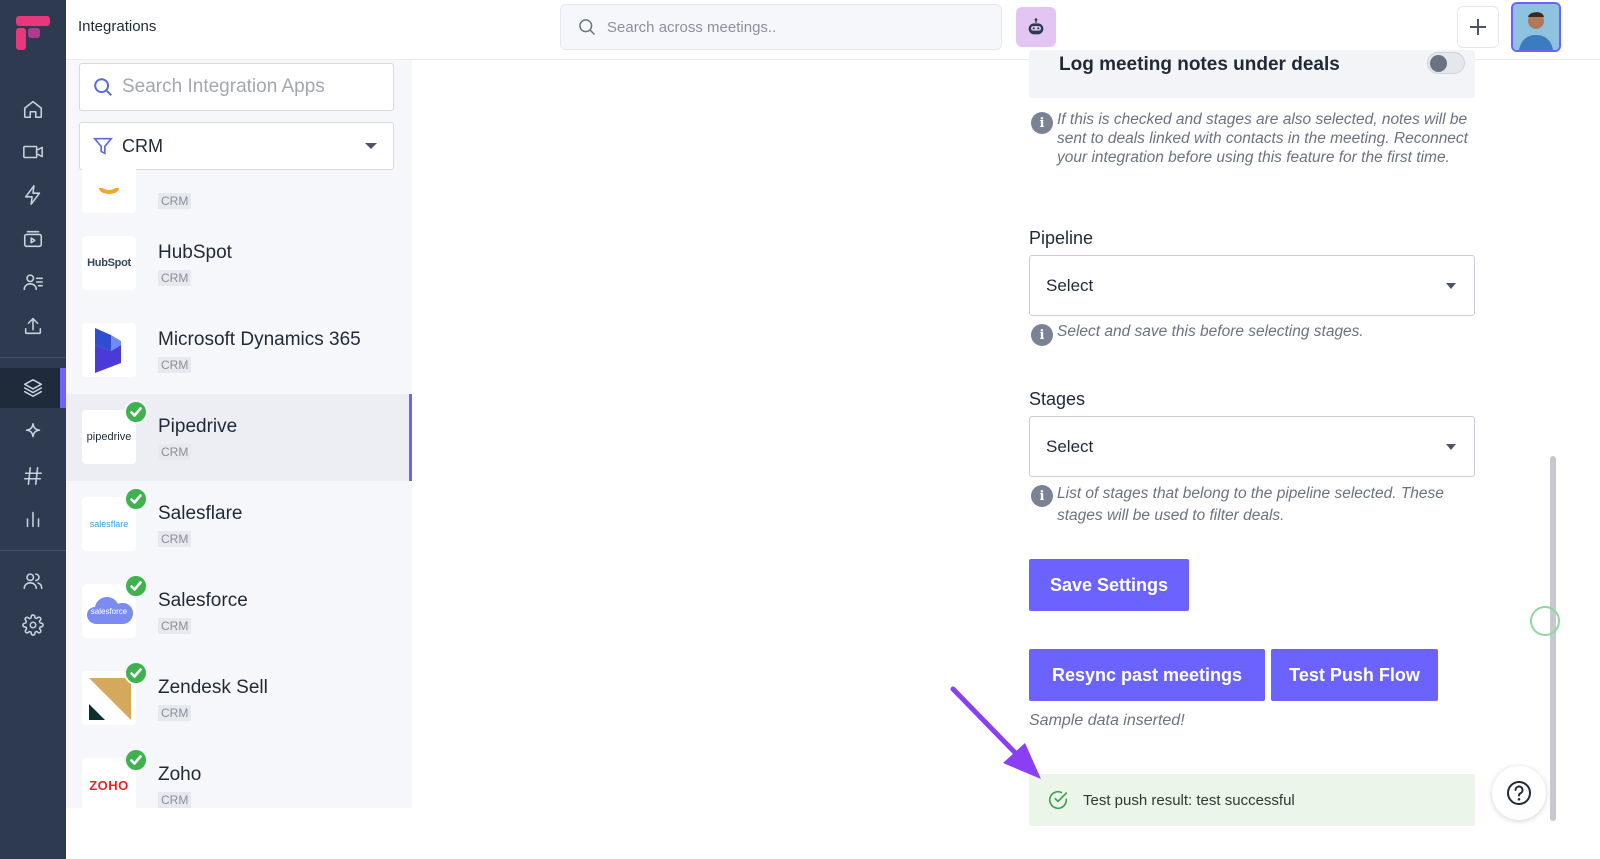  What do you see at coordinates (198, 426) in the screenshot?
I see `integration-name: Pipedrive` at bounding box center [198, 426].